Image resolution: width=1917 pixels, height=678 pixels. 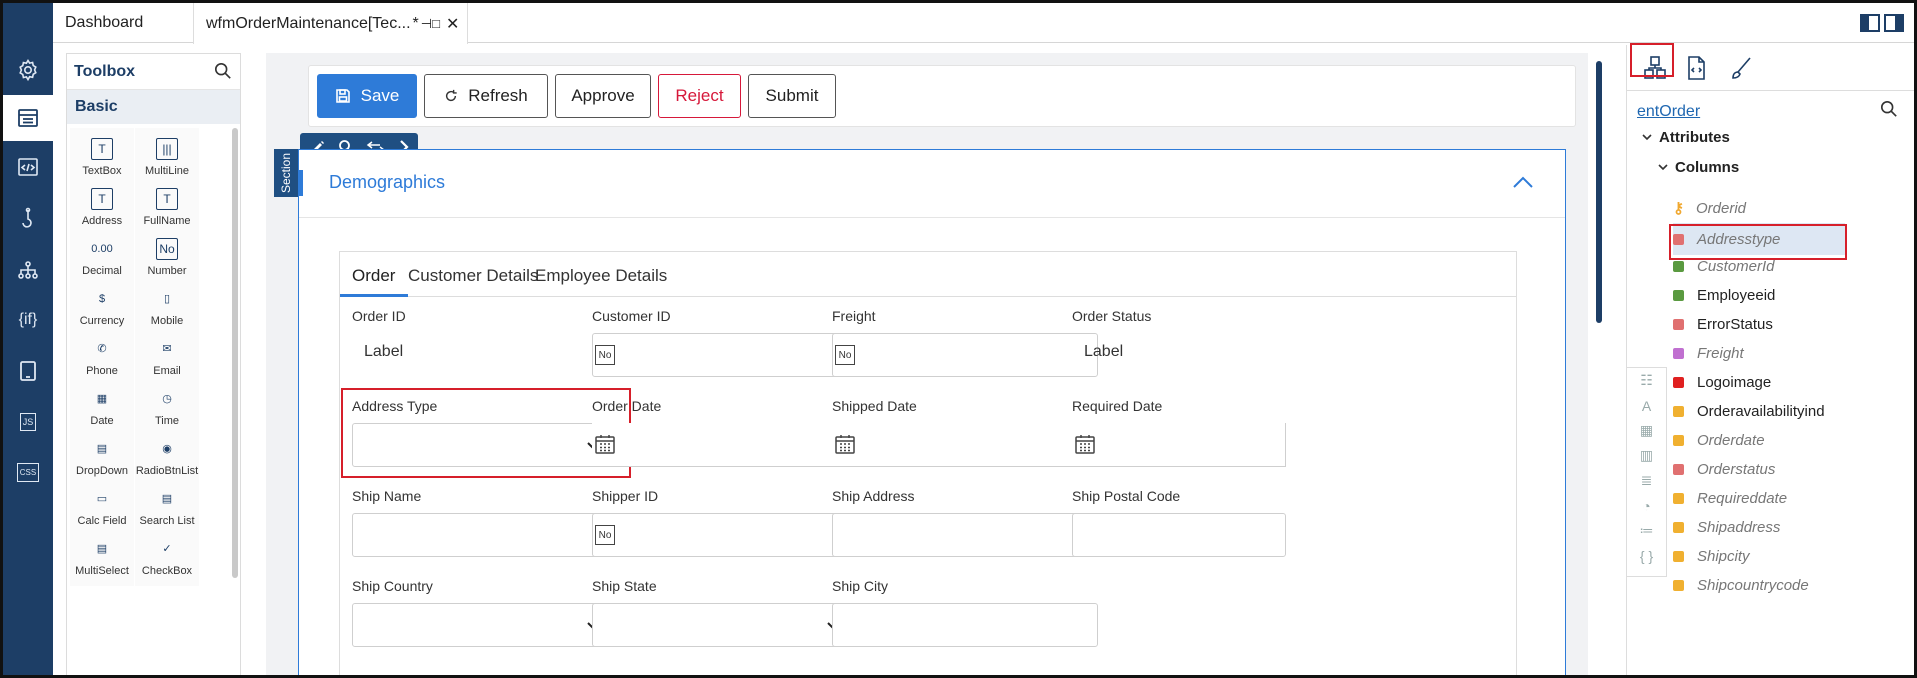 I want to click on code-icon, so click(x=28, y=167).